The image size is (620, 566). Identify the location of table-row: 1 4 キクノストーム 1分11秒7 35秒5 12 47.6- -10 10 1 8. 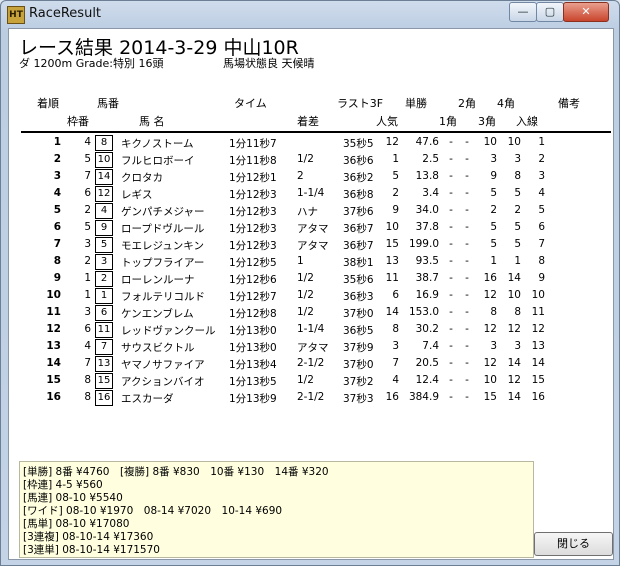
(311, 143).